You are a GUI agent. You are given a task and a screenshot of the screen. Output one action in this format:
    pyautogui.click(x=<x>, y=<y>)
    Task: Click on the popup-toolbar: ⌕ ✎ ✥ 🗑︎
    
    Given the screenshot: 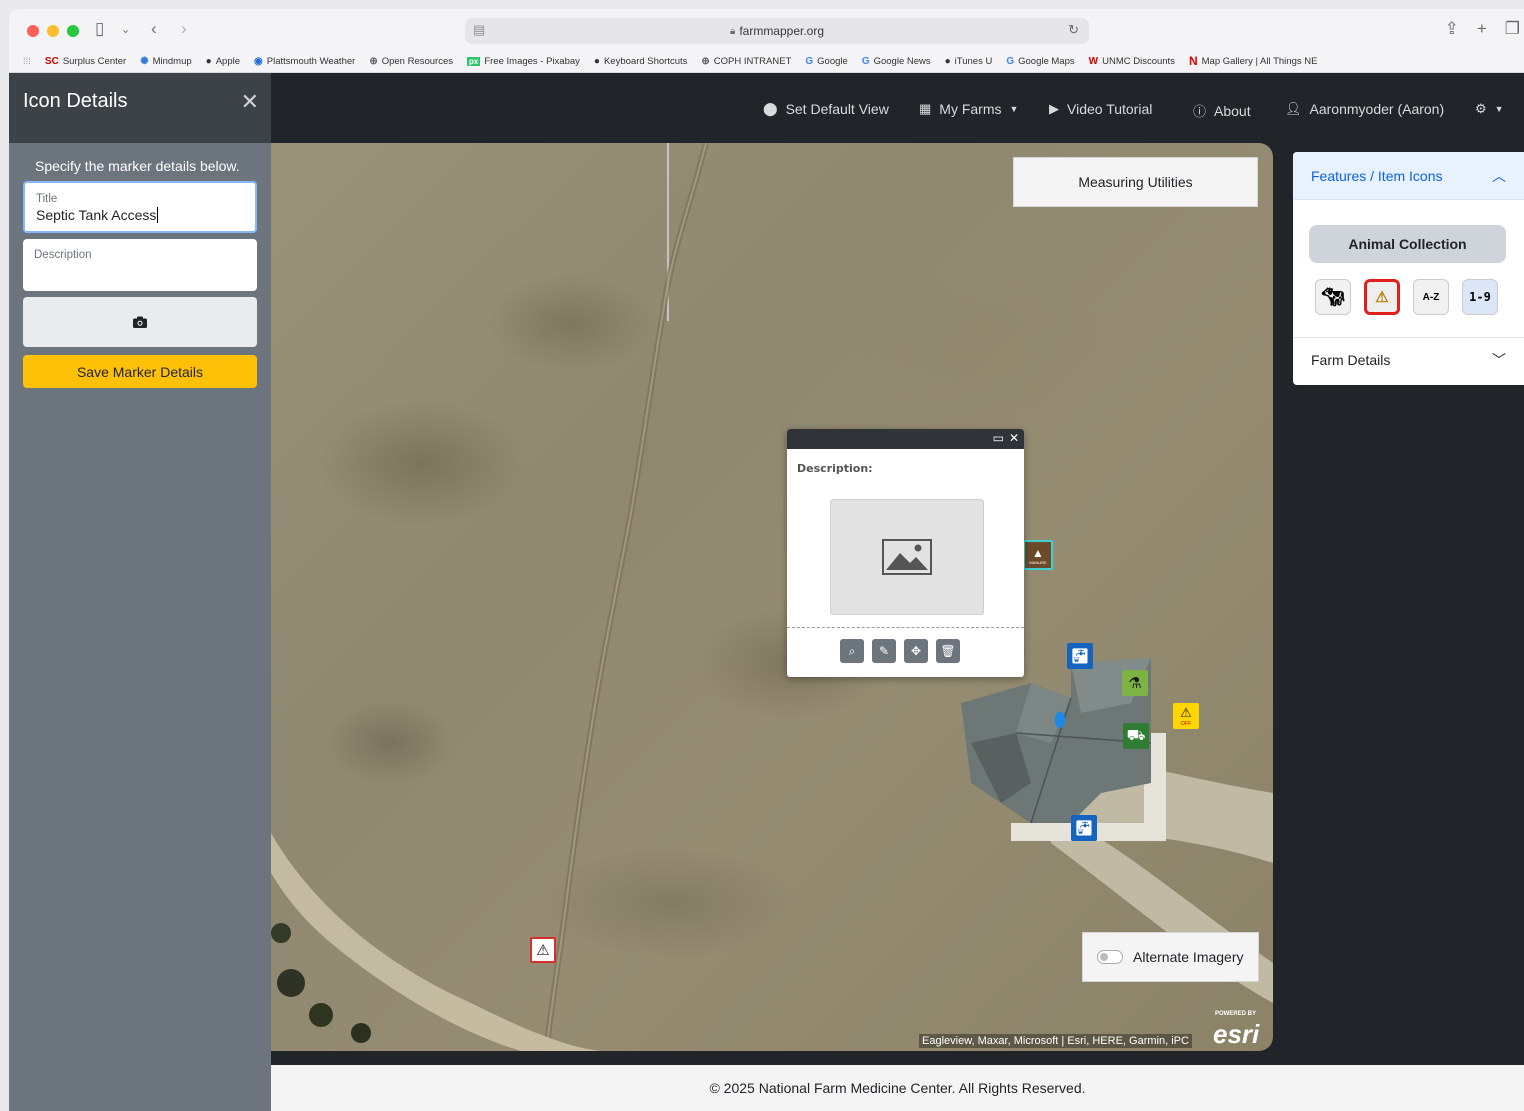 What is the action you would take?
    pyautogui.click(x=900, y=651)
    